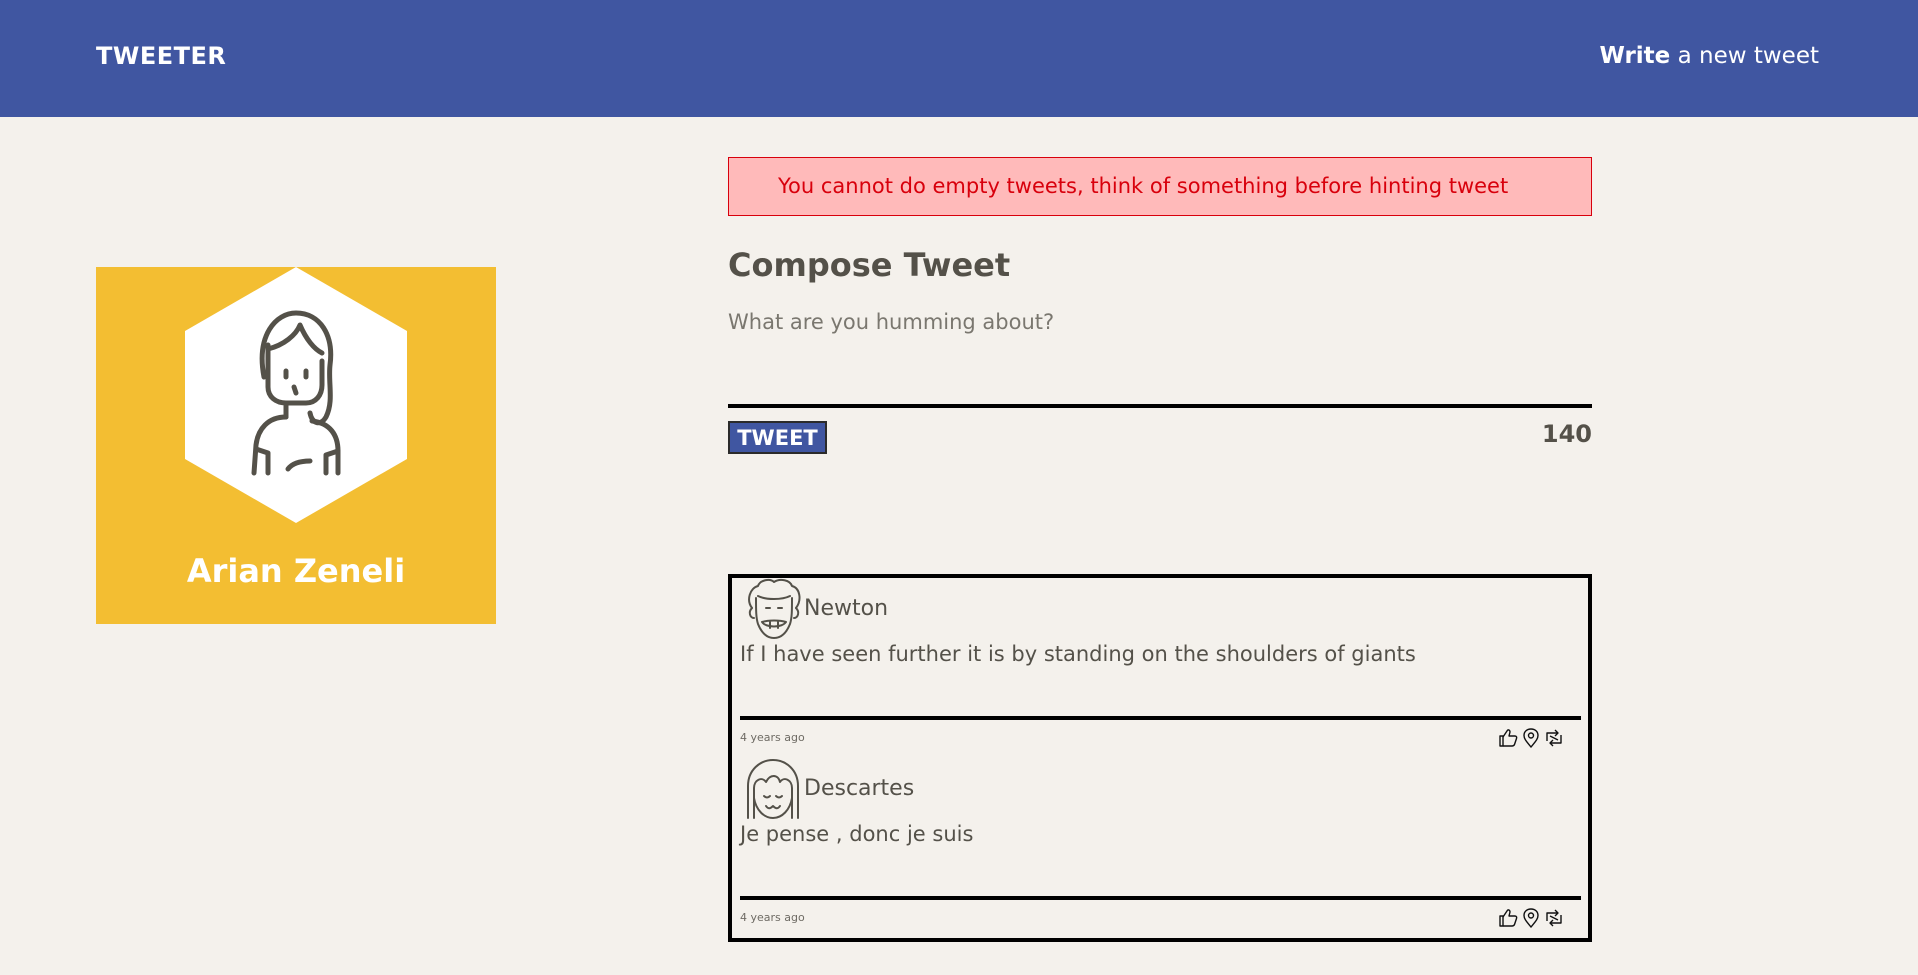  I want to click on tweet-submit-button: TWEET, so click(777, 437).